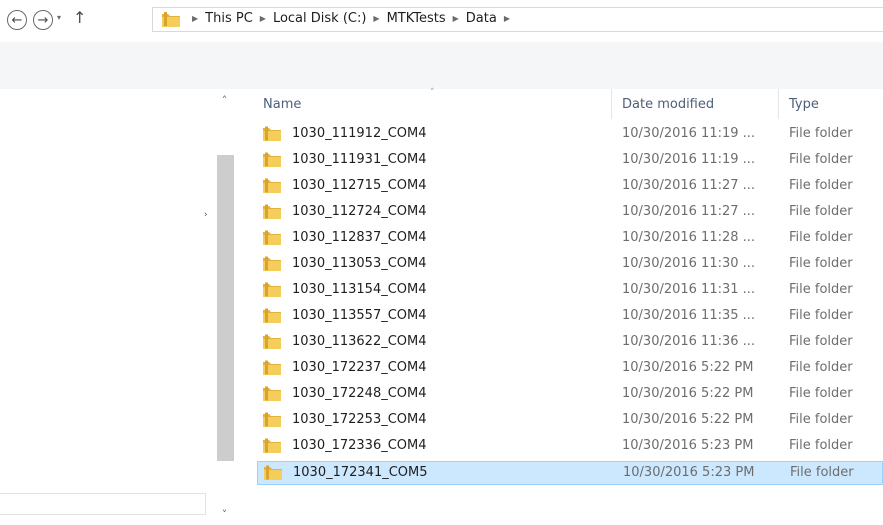 This screenshot has width=883, height=525. Describe the element at coordinates (206, 215) in the screenshot. I see `expand-chevron-icon: ›` at that location.